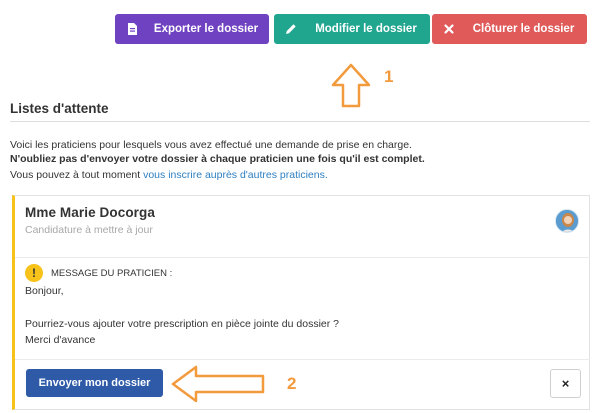  What do you see at coordinates (523, 29) in the screenshot?
I see `close-dossier-label: Clôturer le dossier` at bounding box center [523, 29].